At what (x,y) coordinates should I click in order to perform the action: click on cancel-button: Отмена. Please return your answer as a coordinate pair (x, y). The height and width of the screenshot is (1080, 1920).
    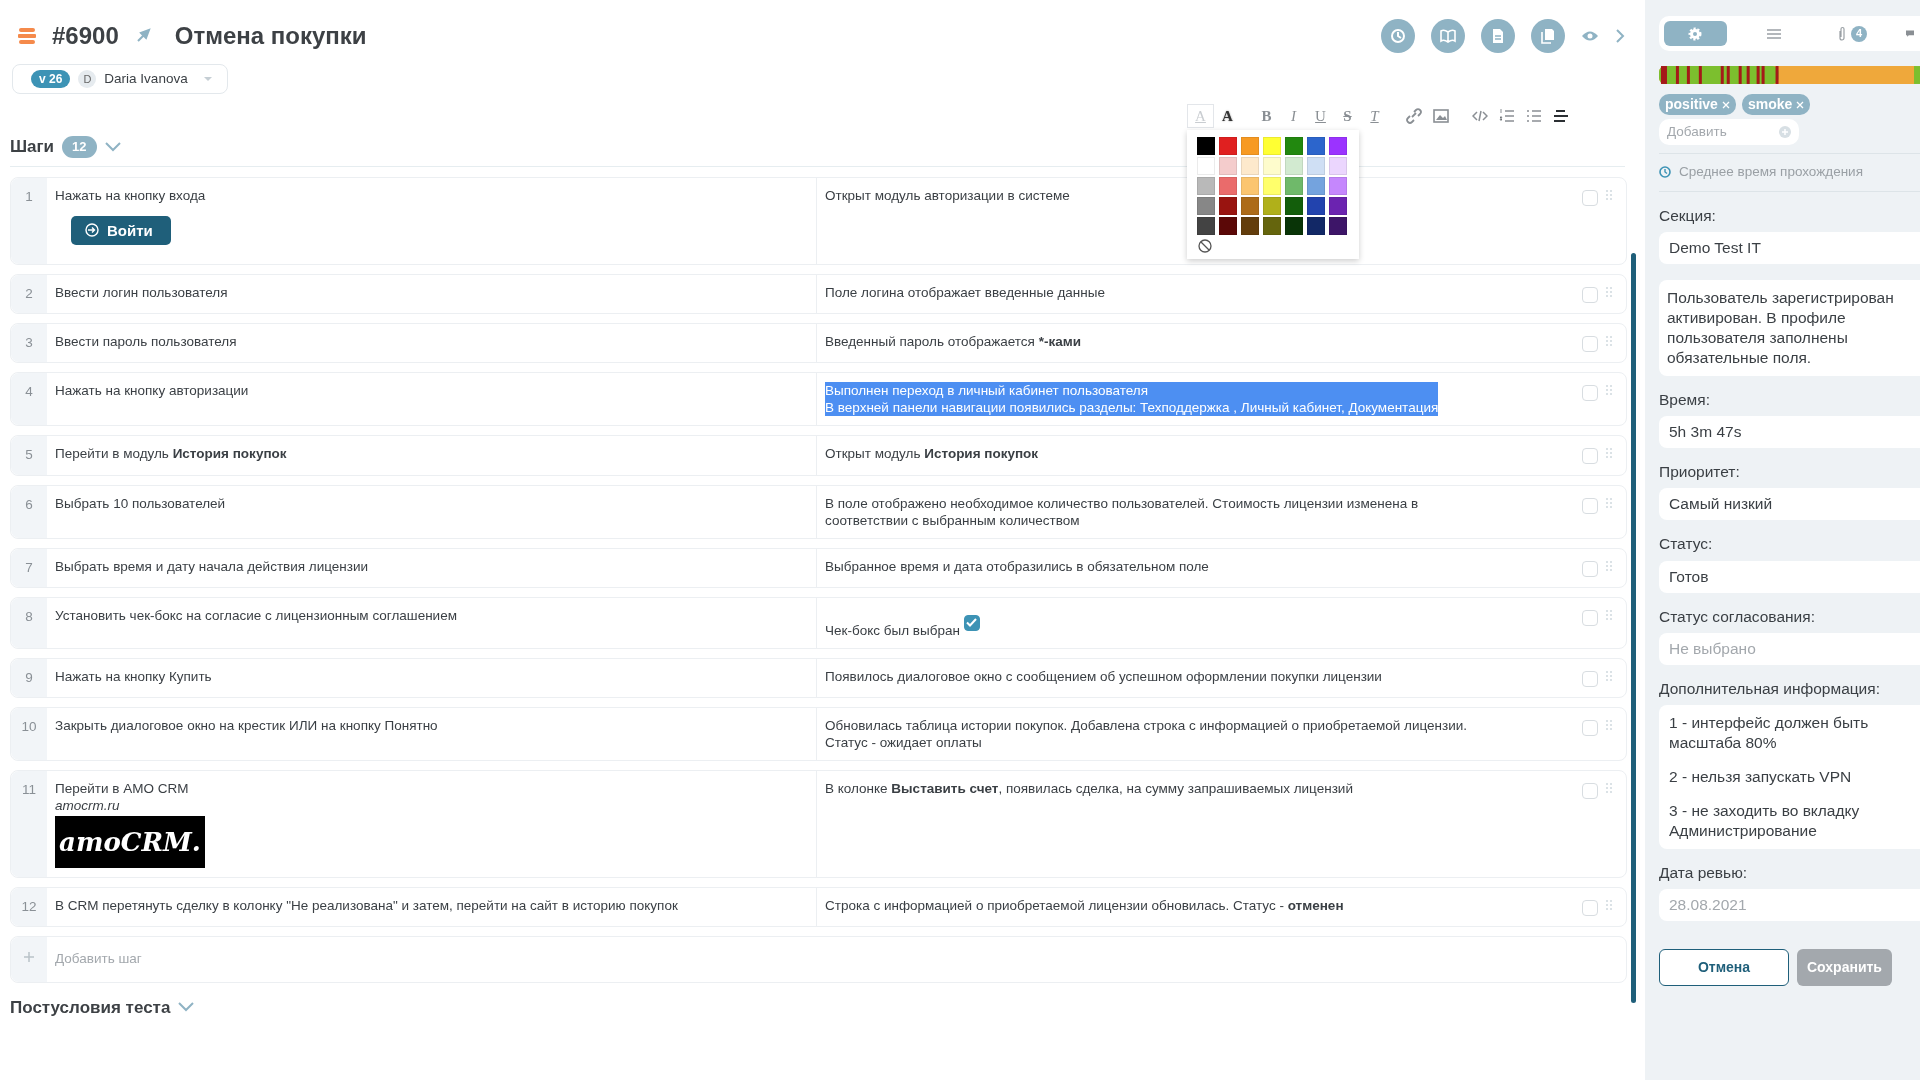
    Looking at the image, I should click on (1724, 968).